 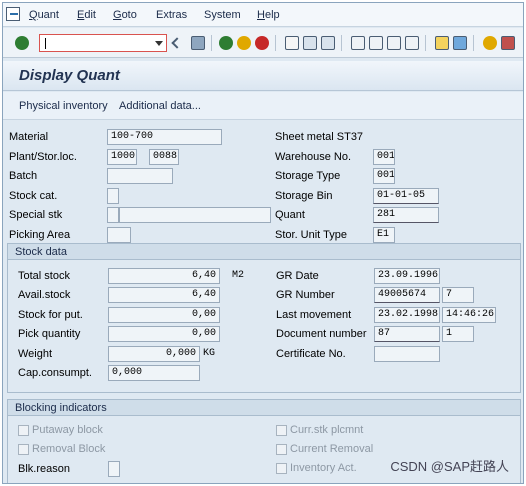 What do you see at coordinates (268, 15) in the screenshot?
I see `menu-help: Help` at bounding box center [268, 15].